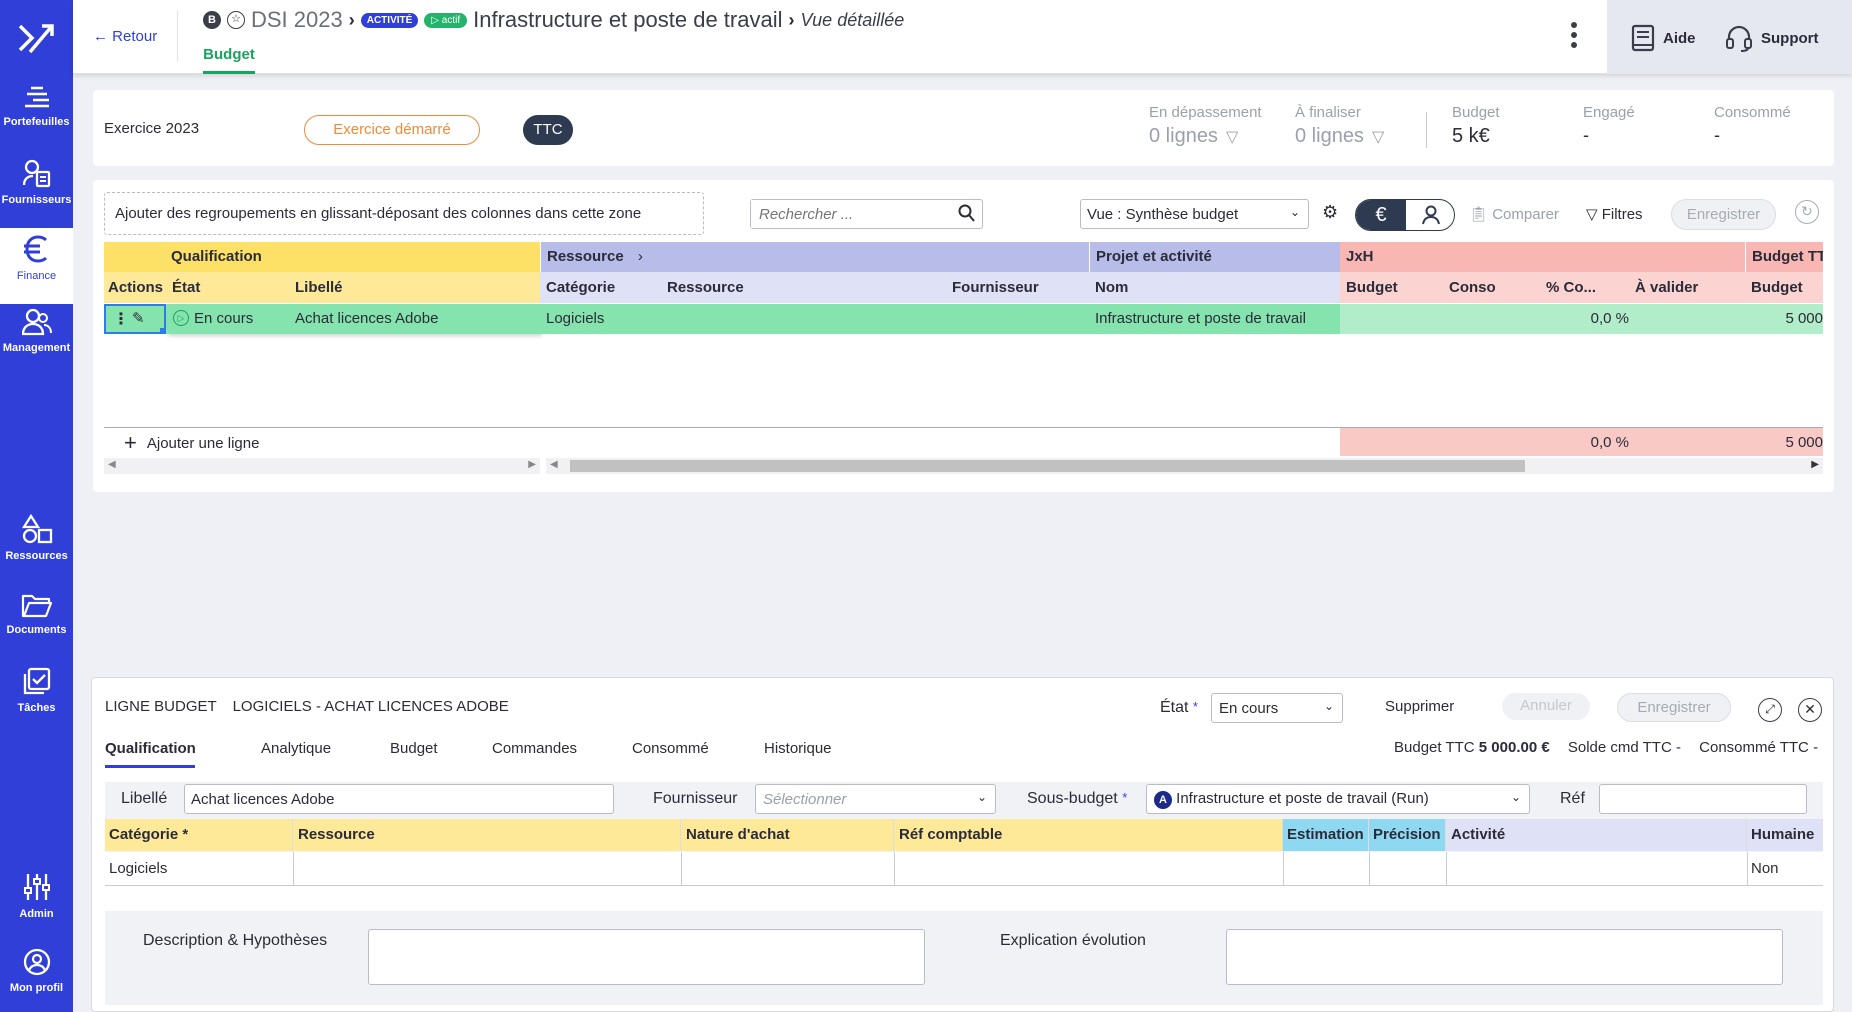 The width and height of the screenshot is (1852, 1012). What do you see at coordinates (1277, 708) in the screenshot?
I see `state-select: En cours ⌄` at bounding box center [1277, 708].